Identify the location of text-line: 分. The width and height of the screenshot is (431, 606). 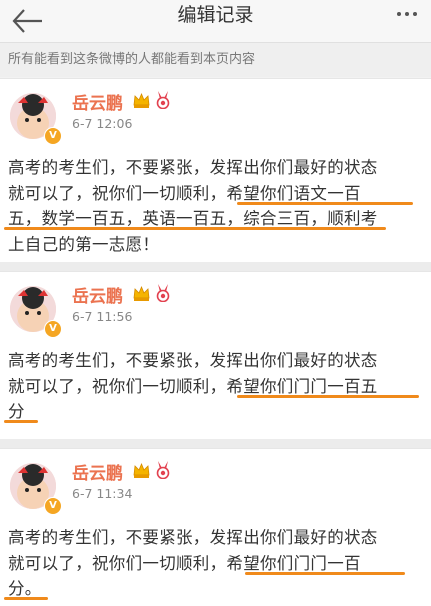
(16, 411).